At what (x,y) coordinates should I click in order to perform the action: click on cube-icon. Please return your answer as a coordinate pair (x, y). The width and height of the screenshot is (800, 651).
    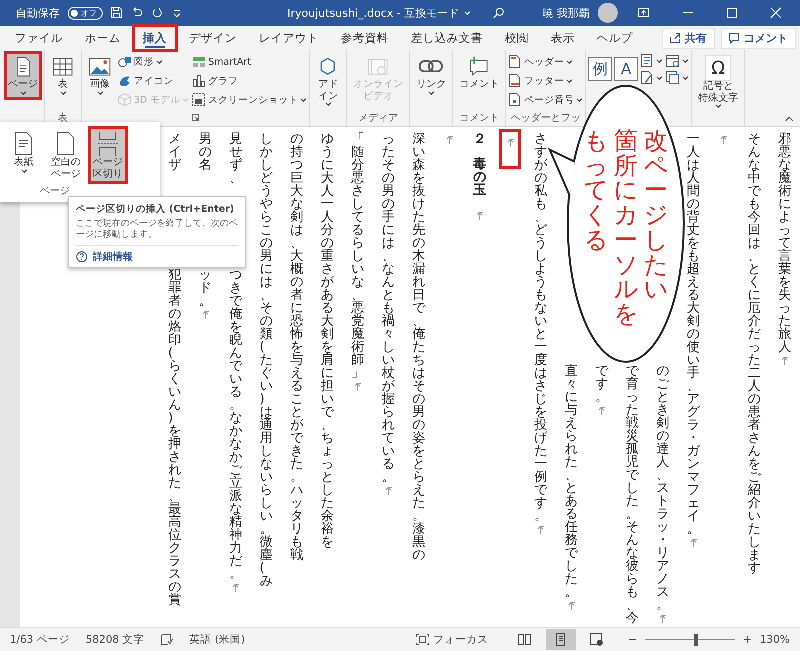
    Looking at the image, I should click on (125, 100).